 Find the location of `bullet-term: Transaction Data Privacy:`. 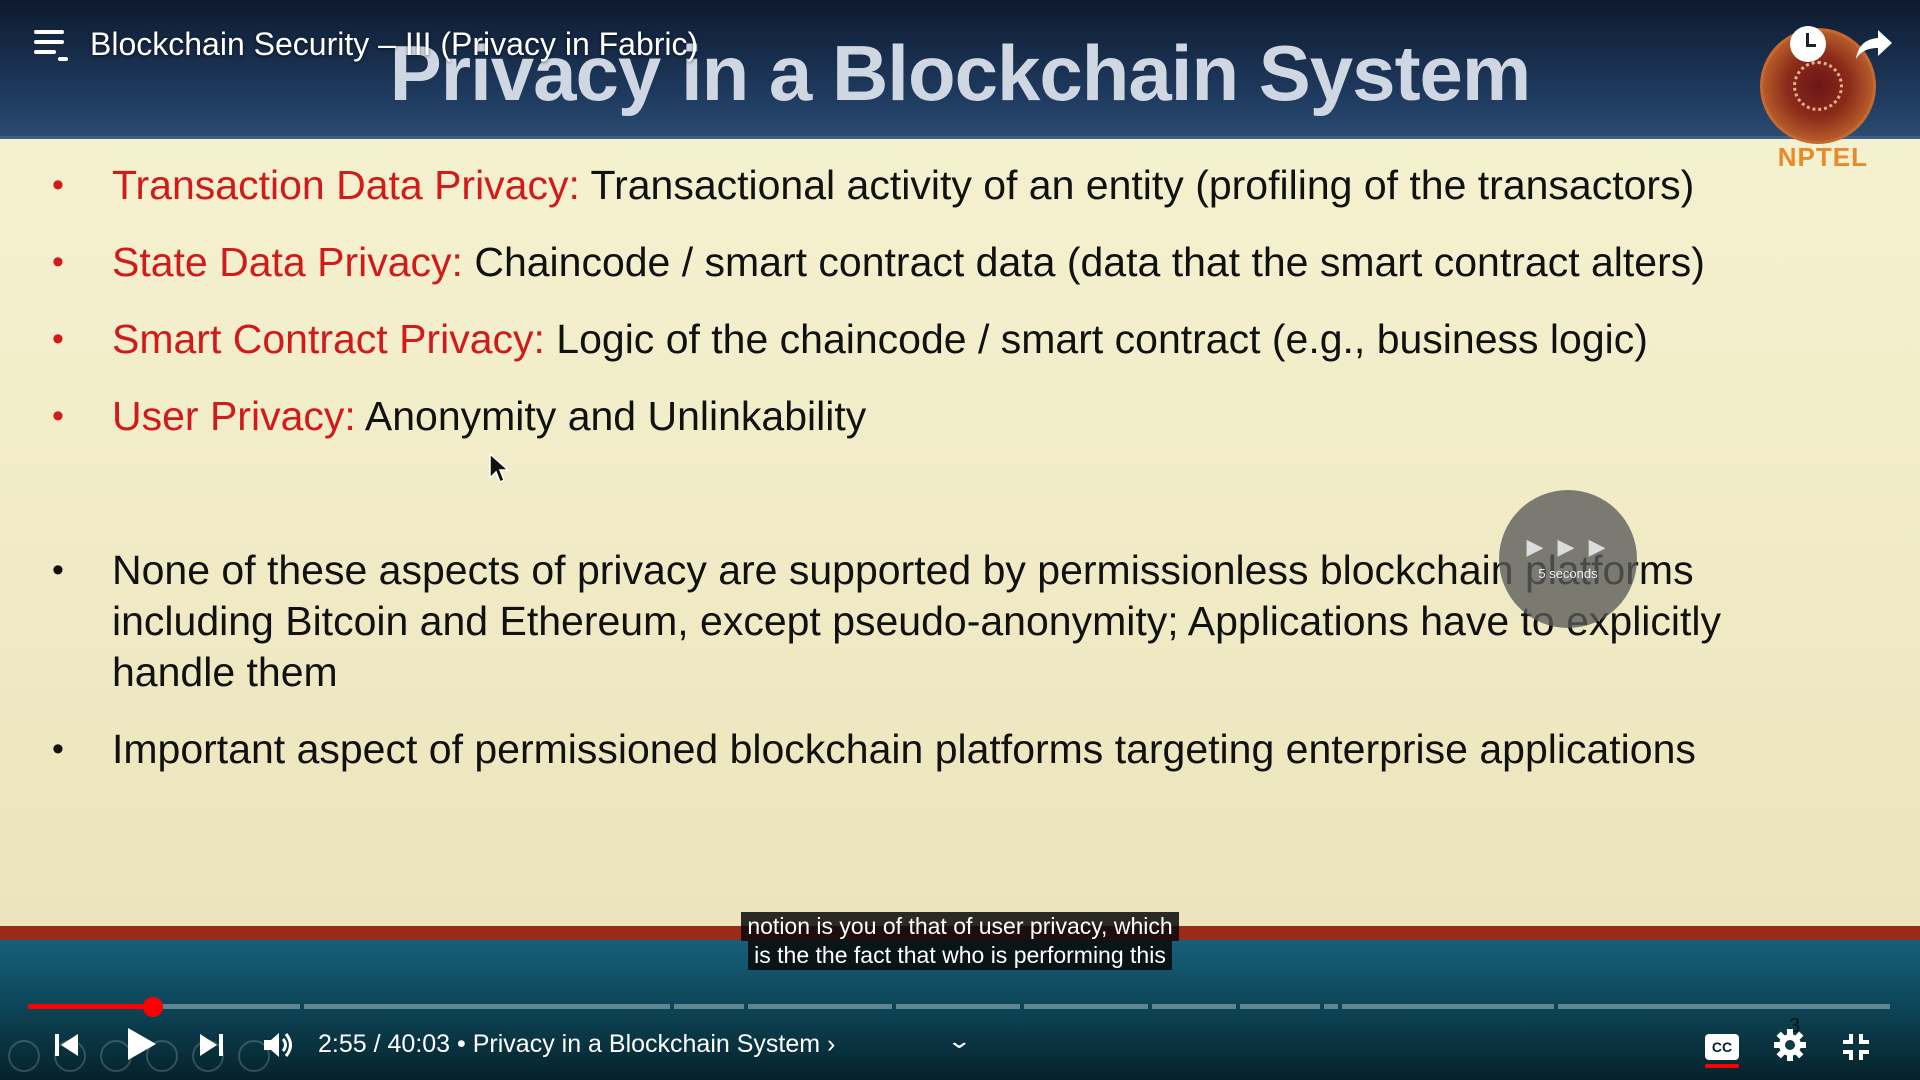

bullet-term: Transaction Data Privacy: is located at coordinates (346, 185).